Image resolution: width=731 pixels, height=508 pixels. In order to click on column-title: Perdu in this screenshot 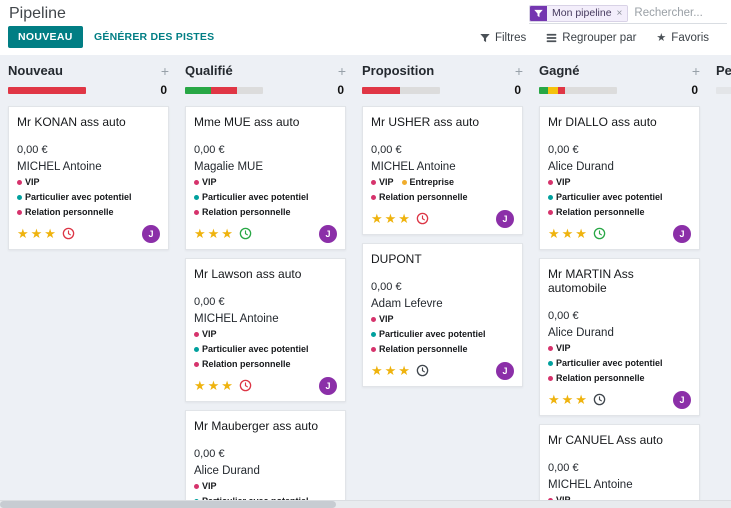, I will do `click(723, 70)`.